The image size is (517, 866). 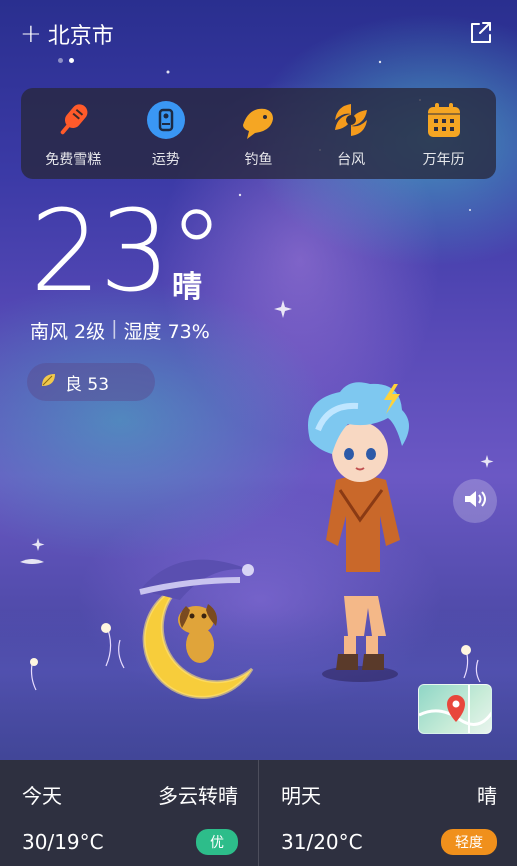 What do you see at coordinates (42, 796) in the screenshot?
I see `forecast-day-label: 今天` at bounding box center [42, 796].